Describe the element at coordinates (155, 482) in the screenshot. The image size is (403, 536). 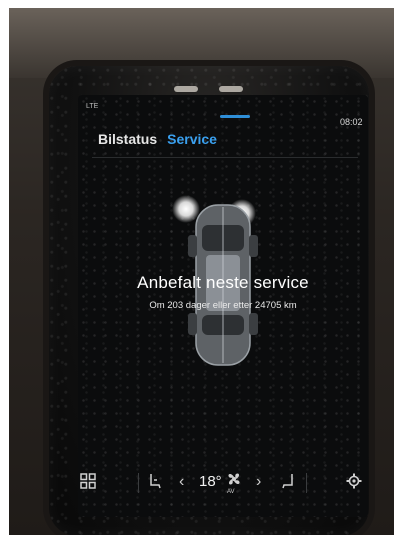
I see `seat-icon` at that location.